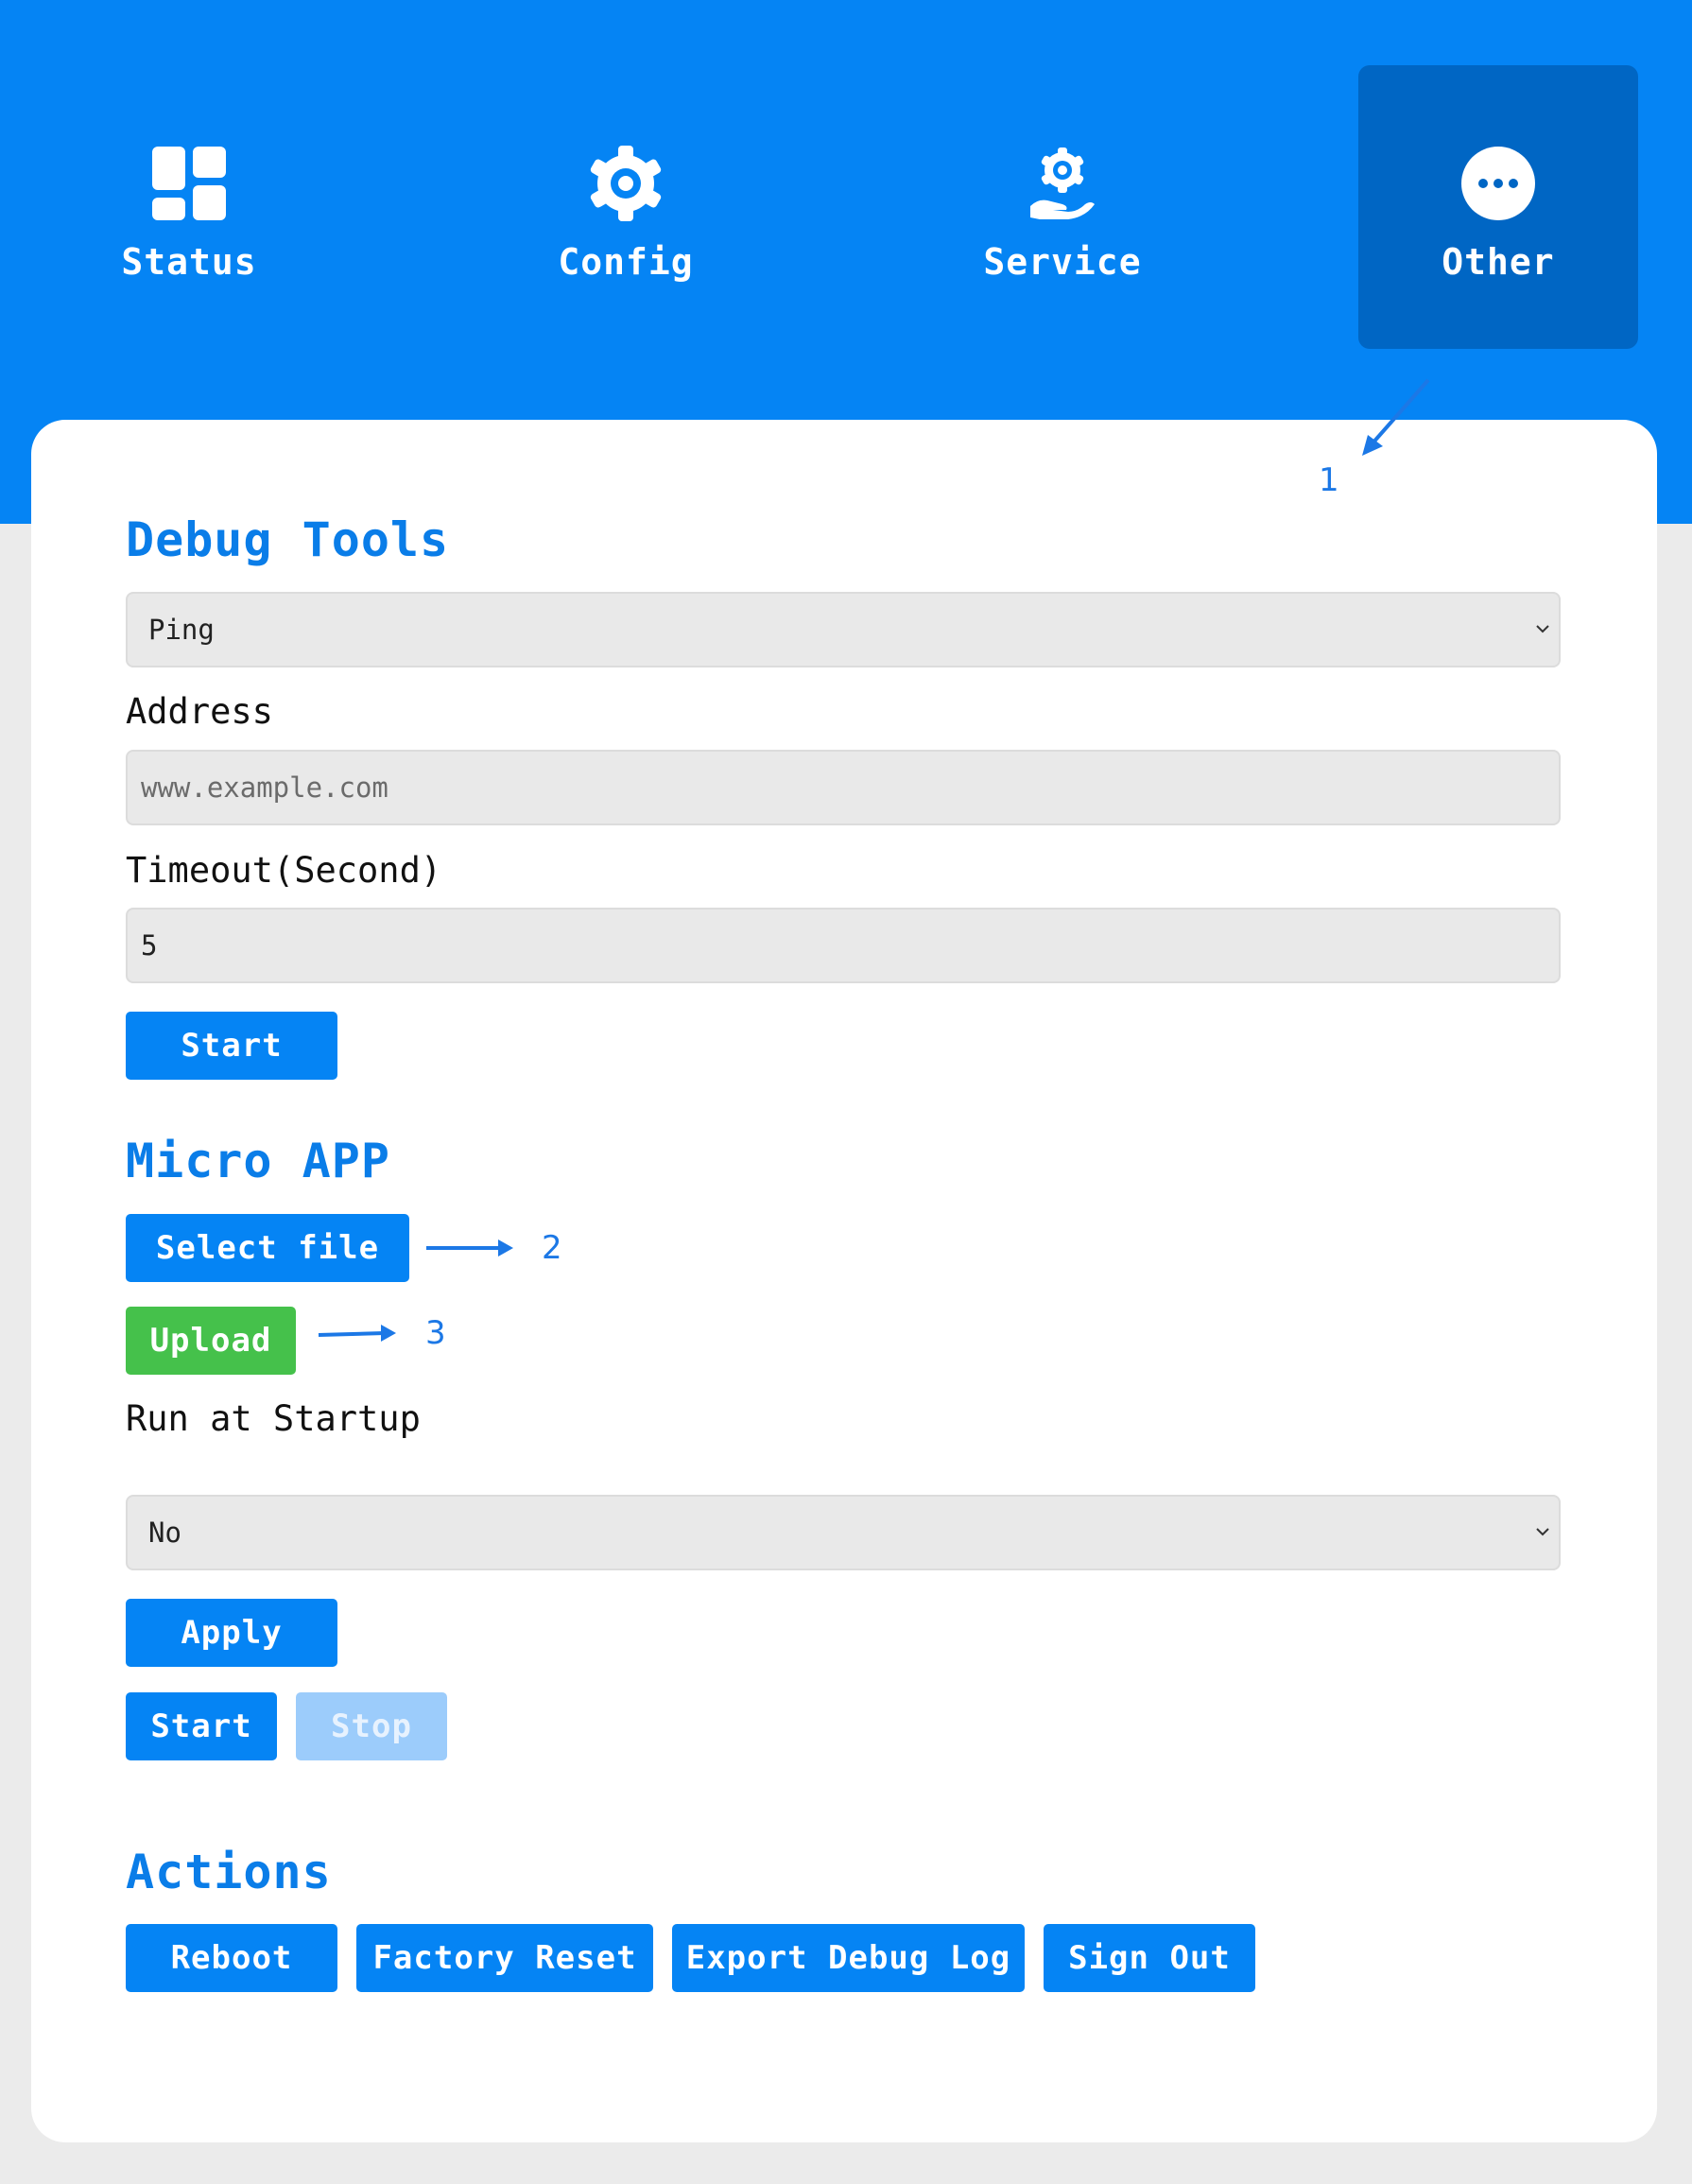 The height and width of the screenshot is (2184, 1692). What do you see at coordinates (267, 1248) in the screenshot?
I see `select-file-button: Select file` at bounding box center [267, 1248].